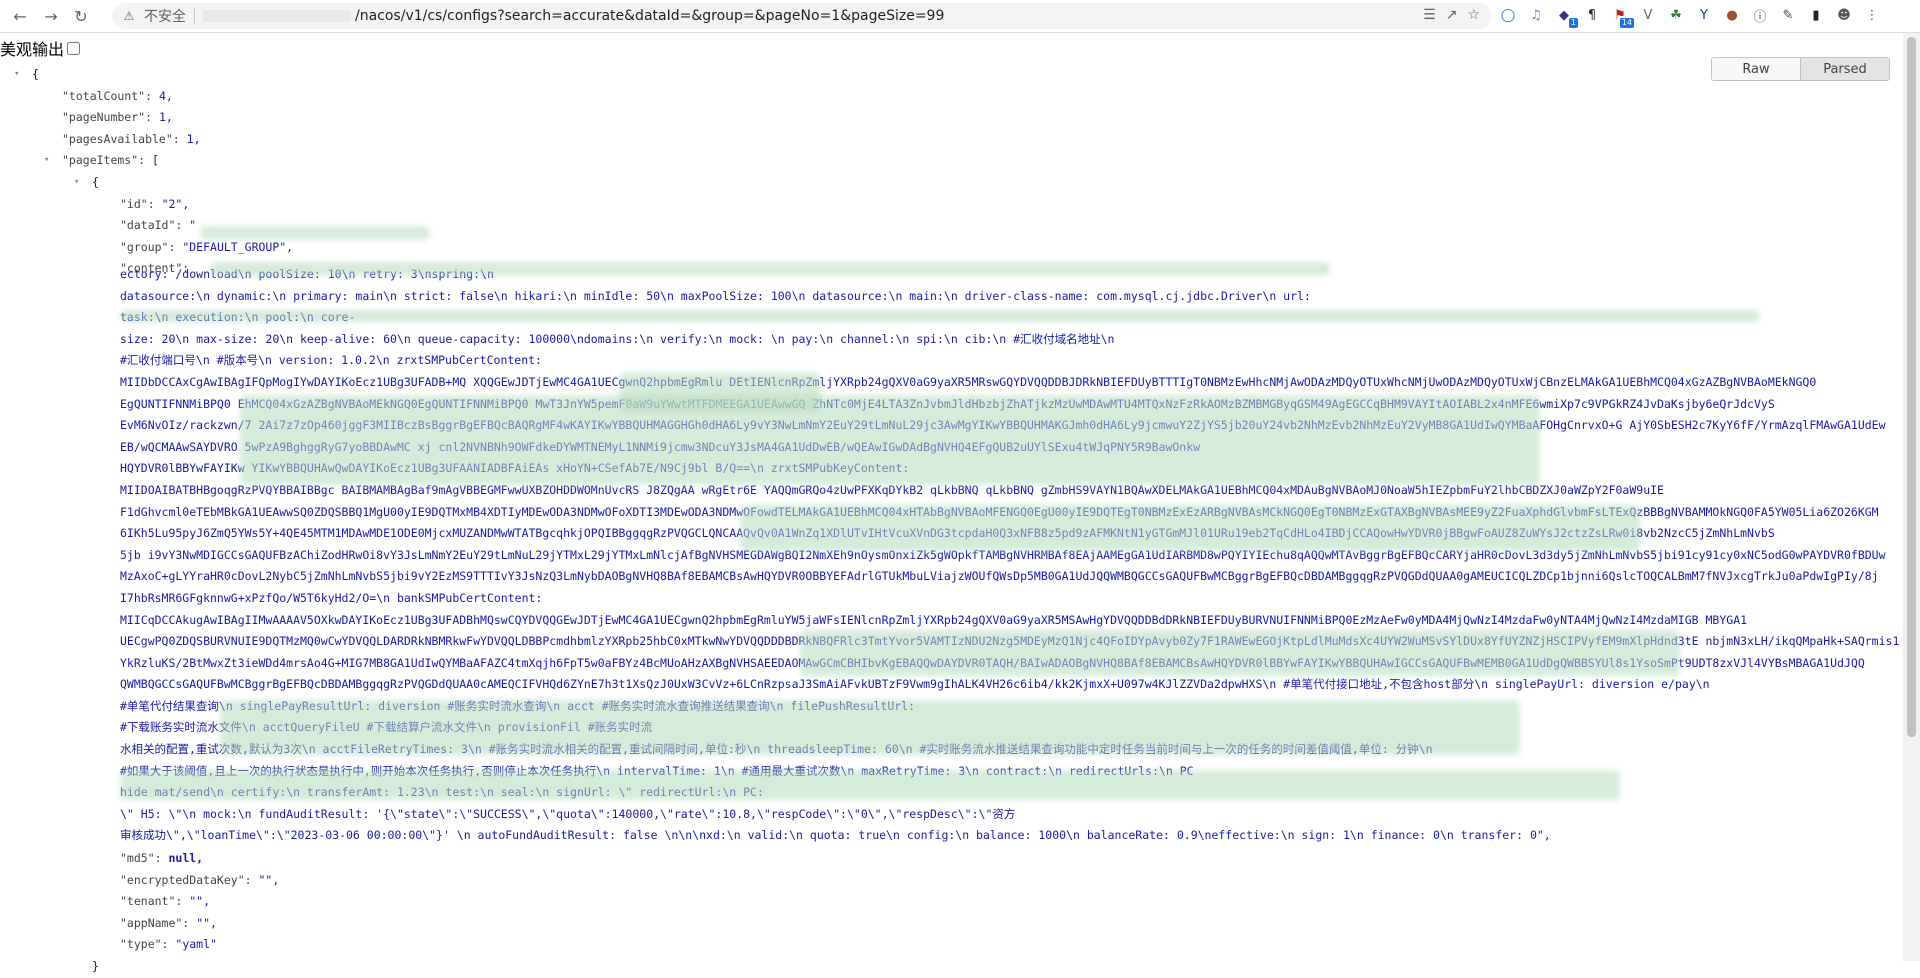  I want to click on extension-pilcrow-icon: ¶, so click(1592, 15).